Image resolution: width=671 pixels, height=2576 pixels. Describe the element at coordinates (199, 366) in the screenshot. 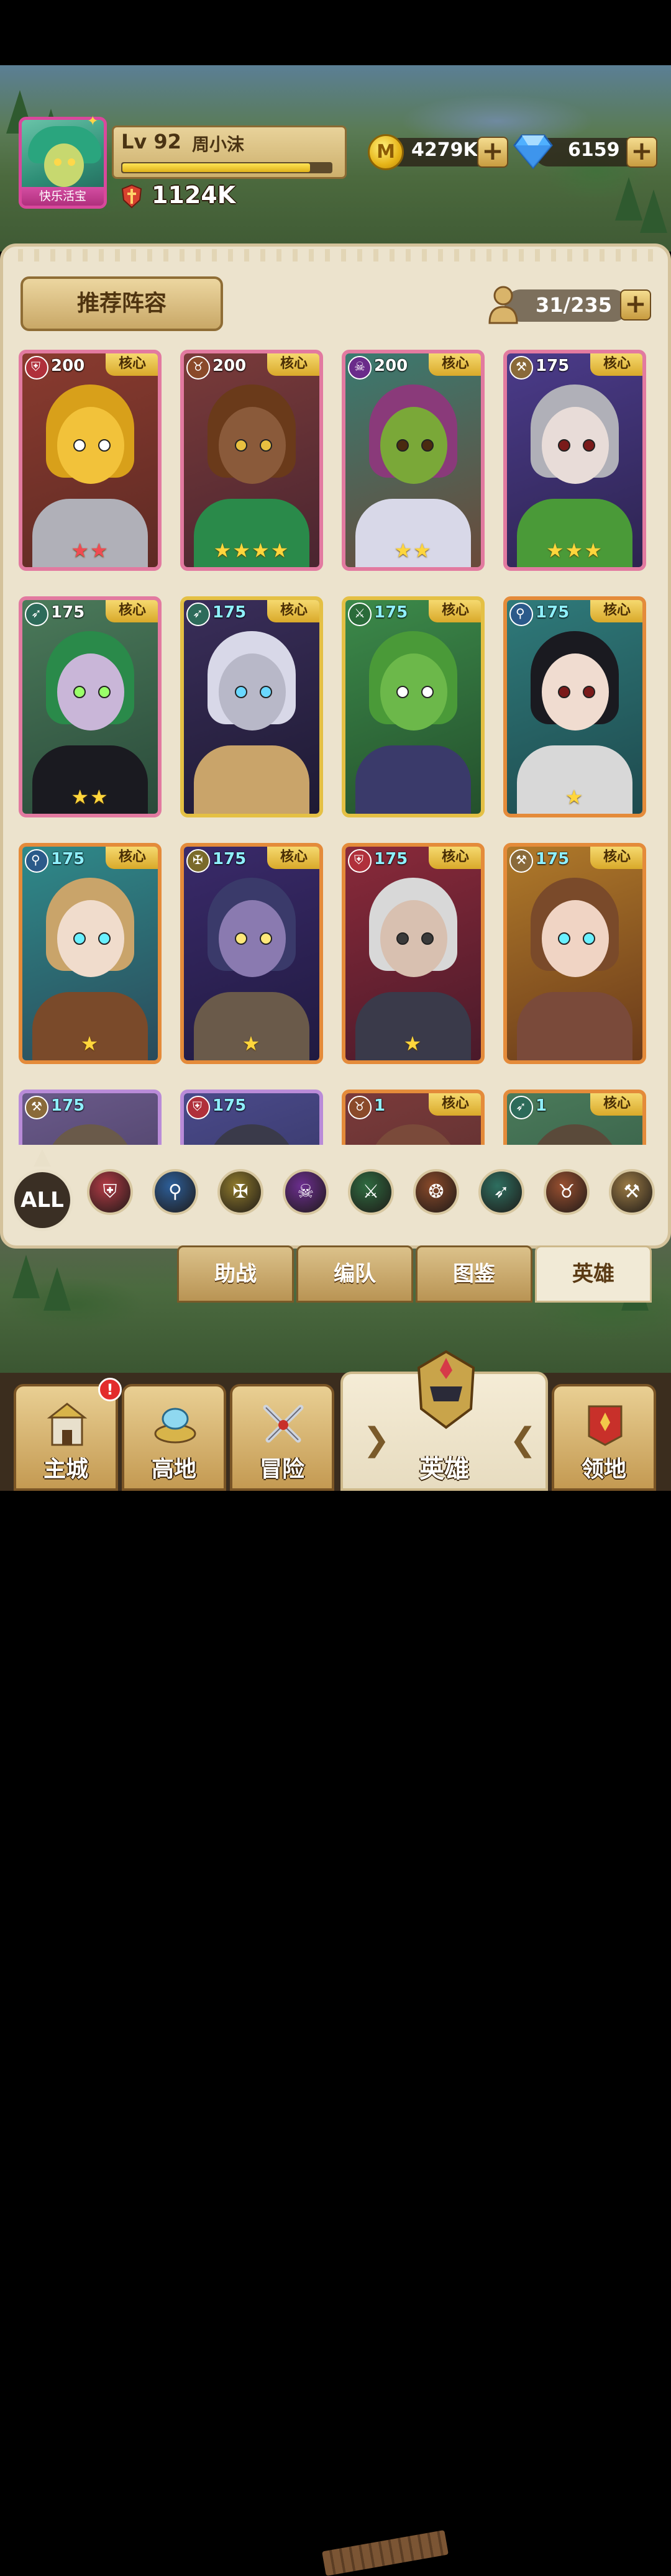

I see `class-glyph: ♉` at that location.